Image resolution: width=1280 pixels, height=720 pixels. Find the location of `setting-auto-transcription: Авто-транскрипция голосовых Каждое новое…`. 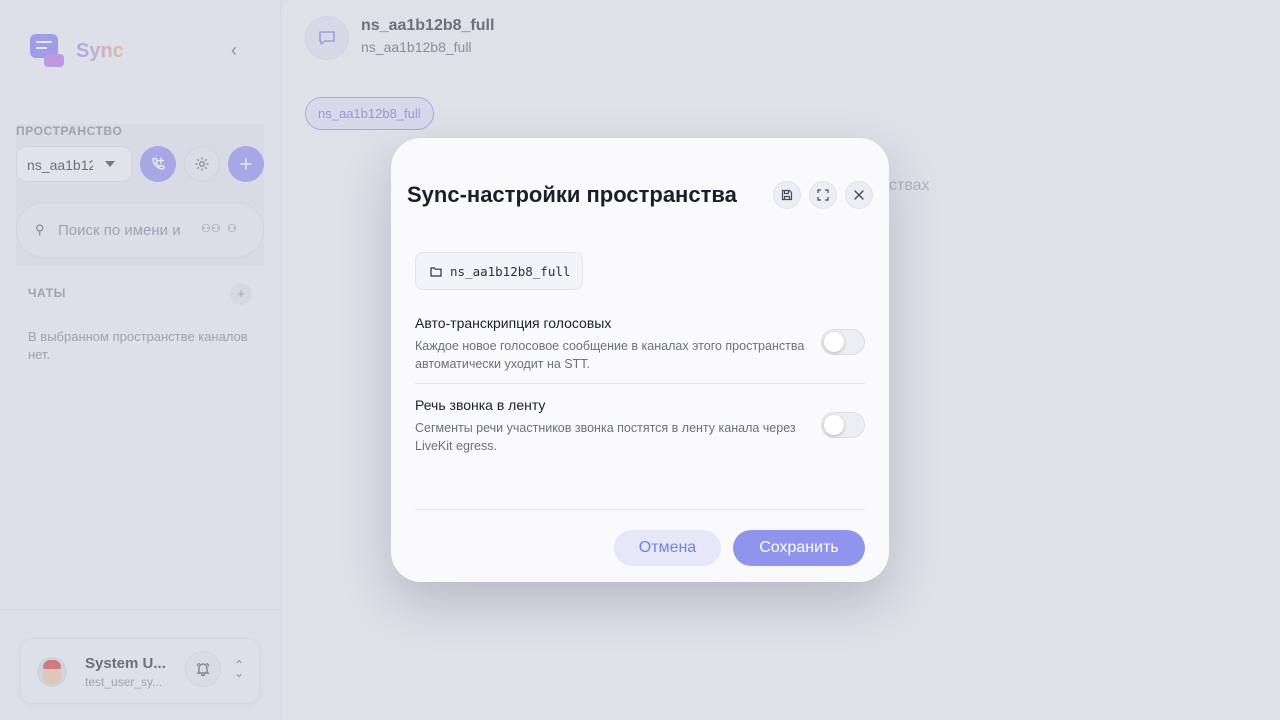

setting-auto-transcription: Авто-транскрипция голосовых Каждое новое… is located at coordinates (640, 344).